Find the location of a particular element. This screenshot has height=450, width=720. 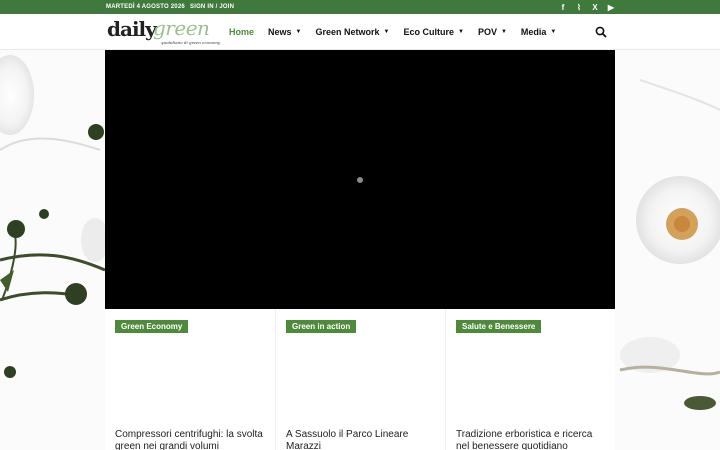

x-icon: X is located at coordinates (595, 7).